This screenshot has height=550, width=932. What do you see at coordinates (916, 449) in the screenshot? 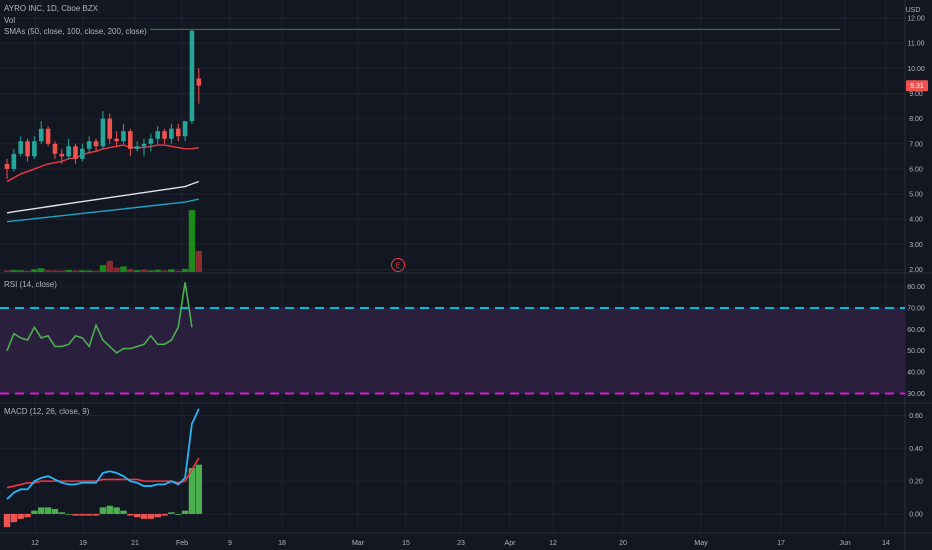
I see `macd-tick-label: 0.40` at bounding box center [916, 449].